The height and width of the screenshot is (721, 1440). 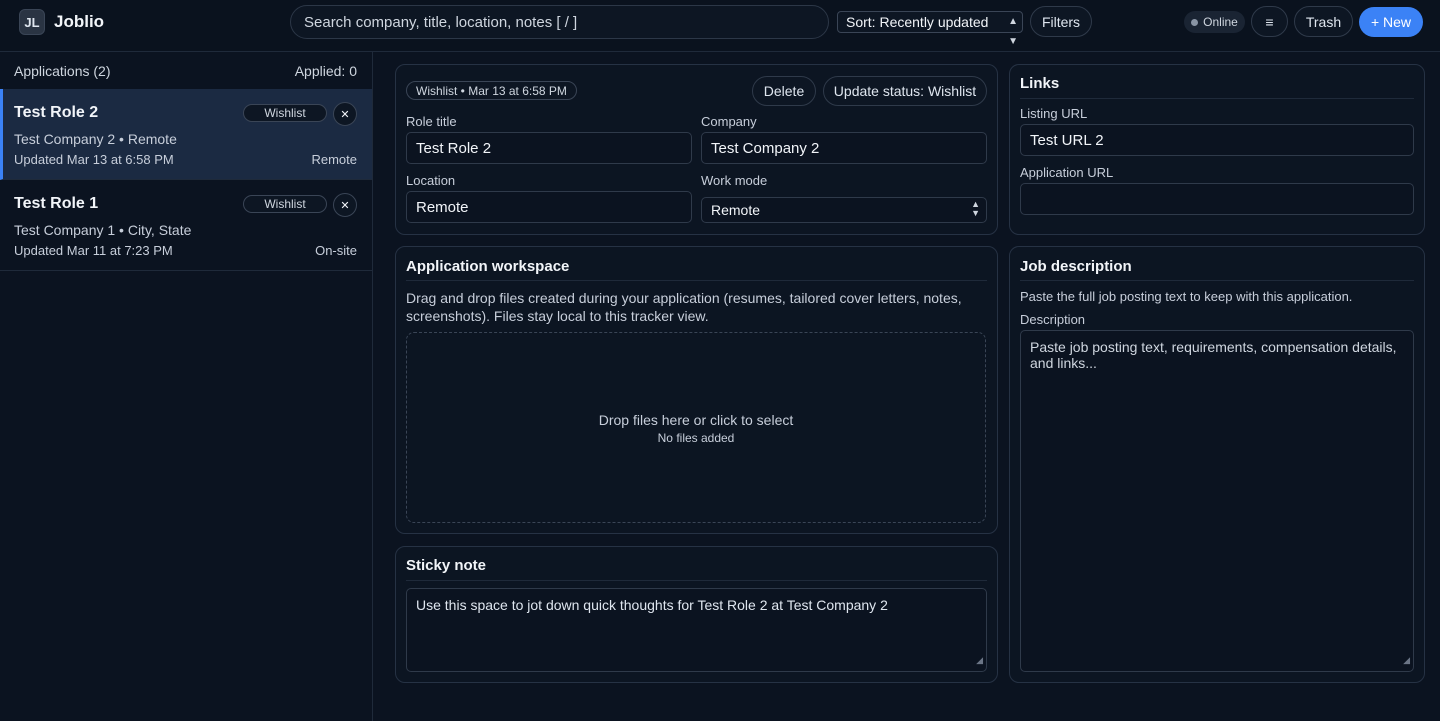 I want to click on sort-select: Sort: Recently updated ▲ ▼, so click(x=930, y=29).